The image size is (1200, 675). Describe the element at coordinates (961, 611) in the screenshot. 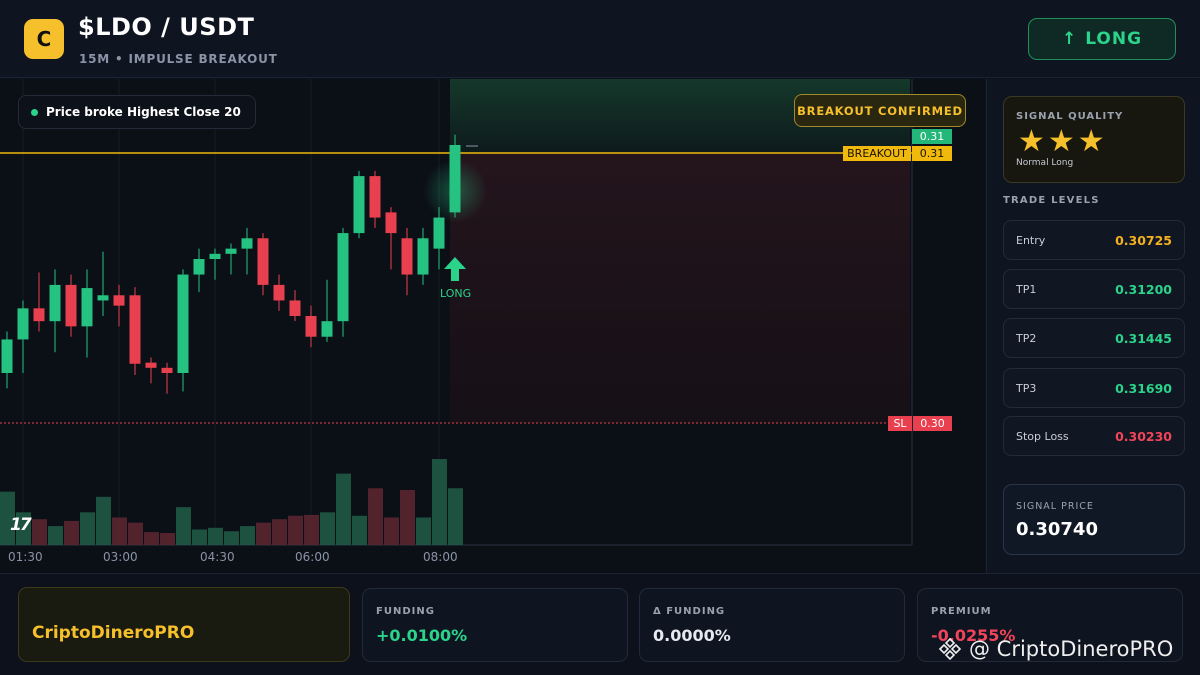

I see `premium-label: PREMIUM` at that location.